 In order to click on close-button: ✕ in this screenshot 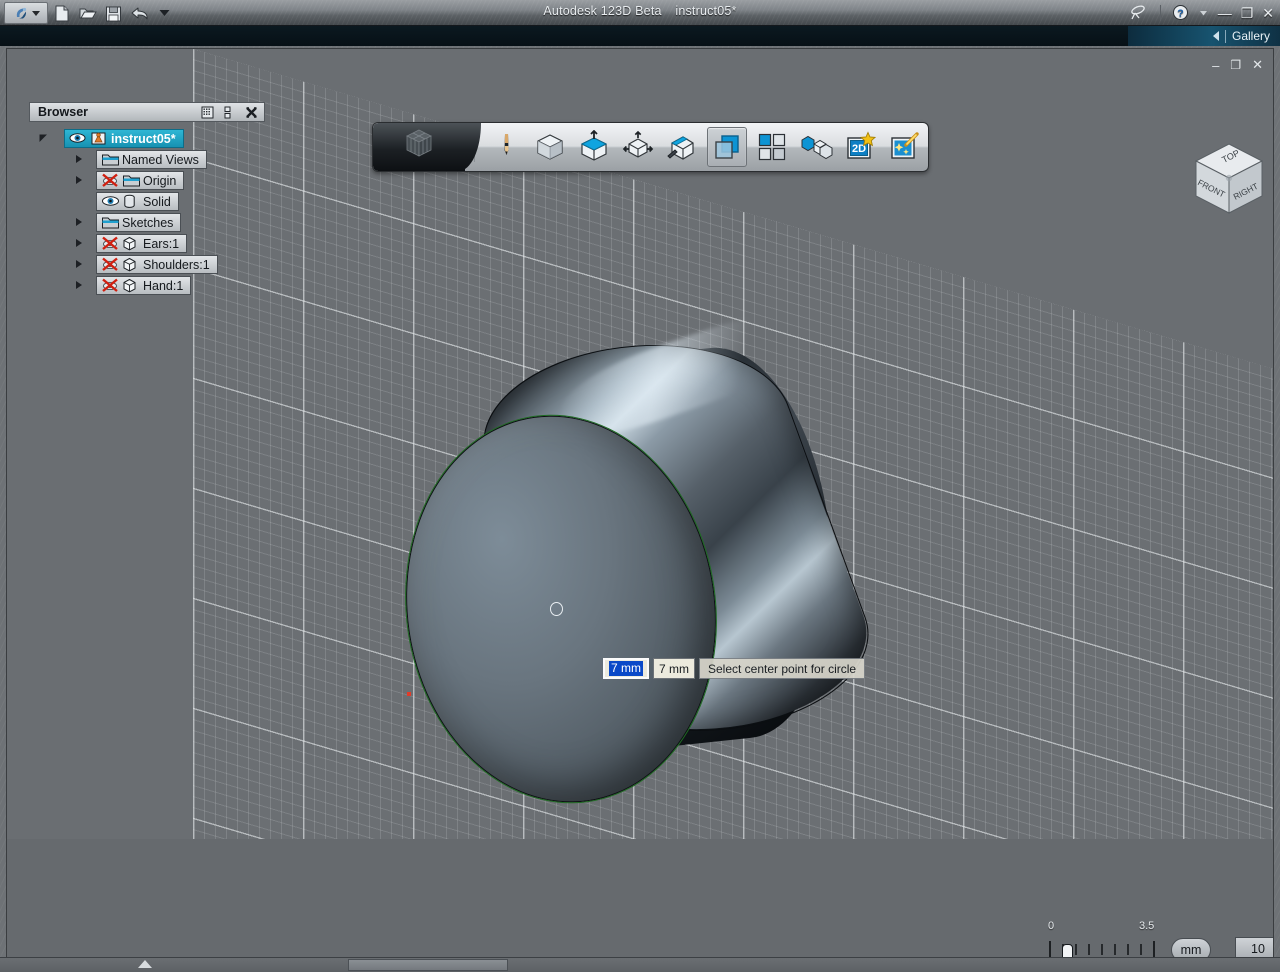, I will do `click(1268, 13)`.